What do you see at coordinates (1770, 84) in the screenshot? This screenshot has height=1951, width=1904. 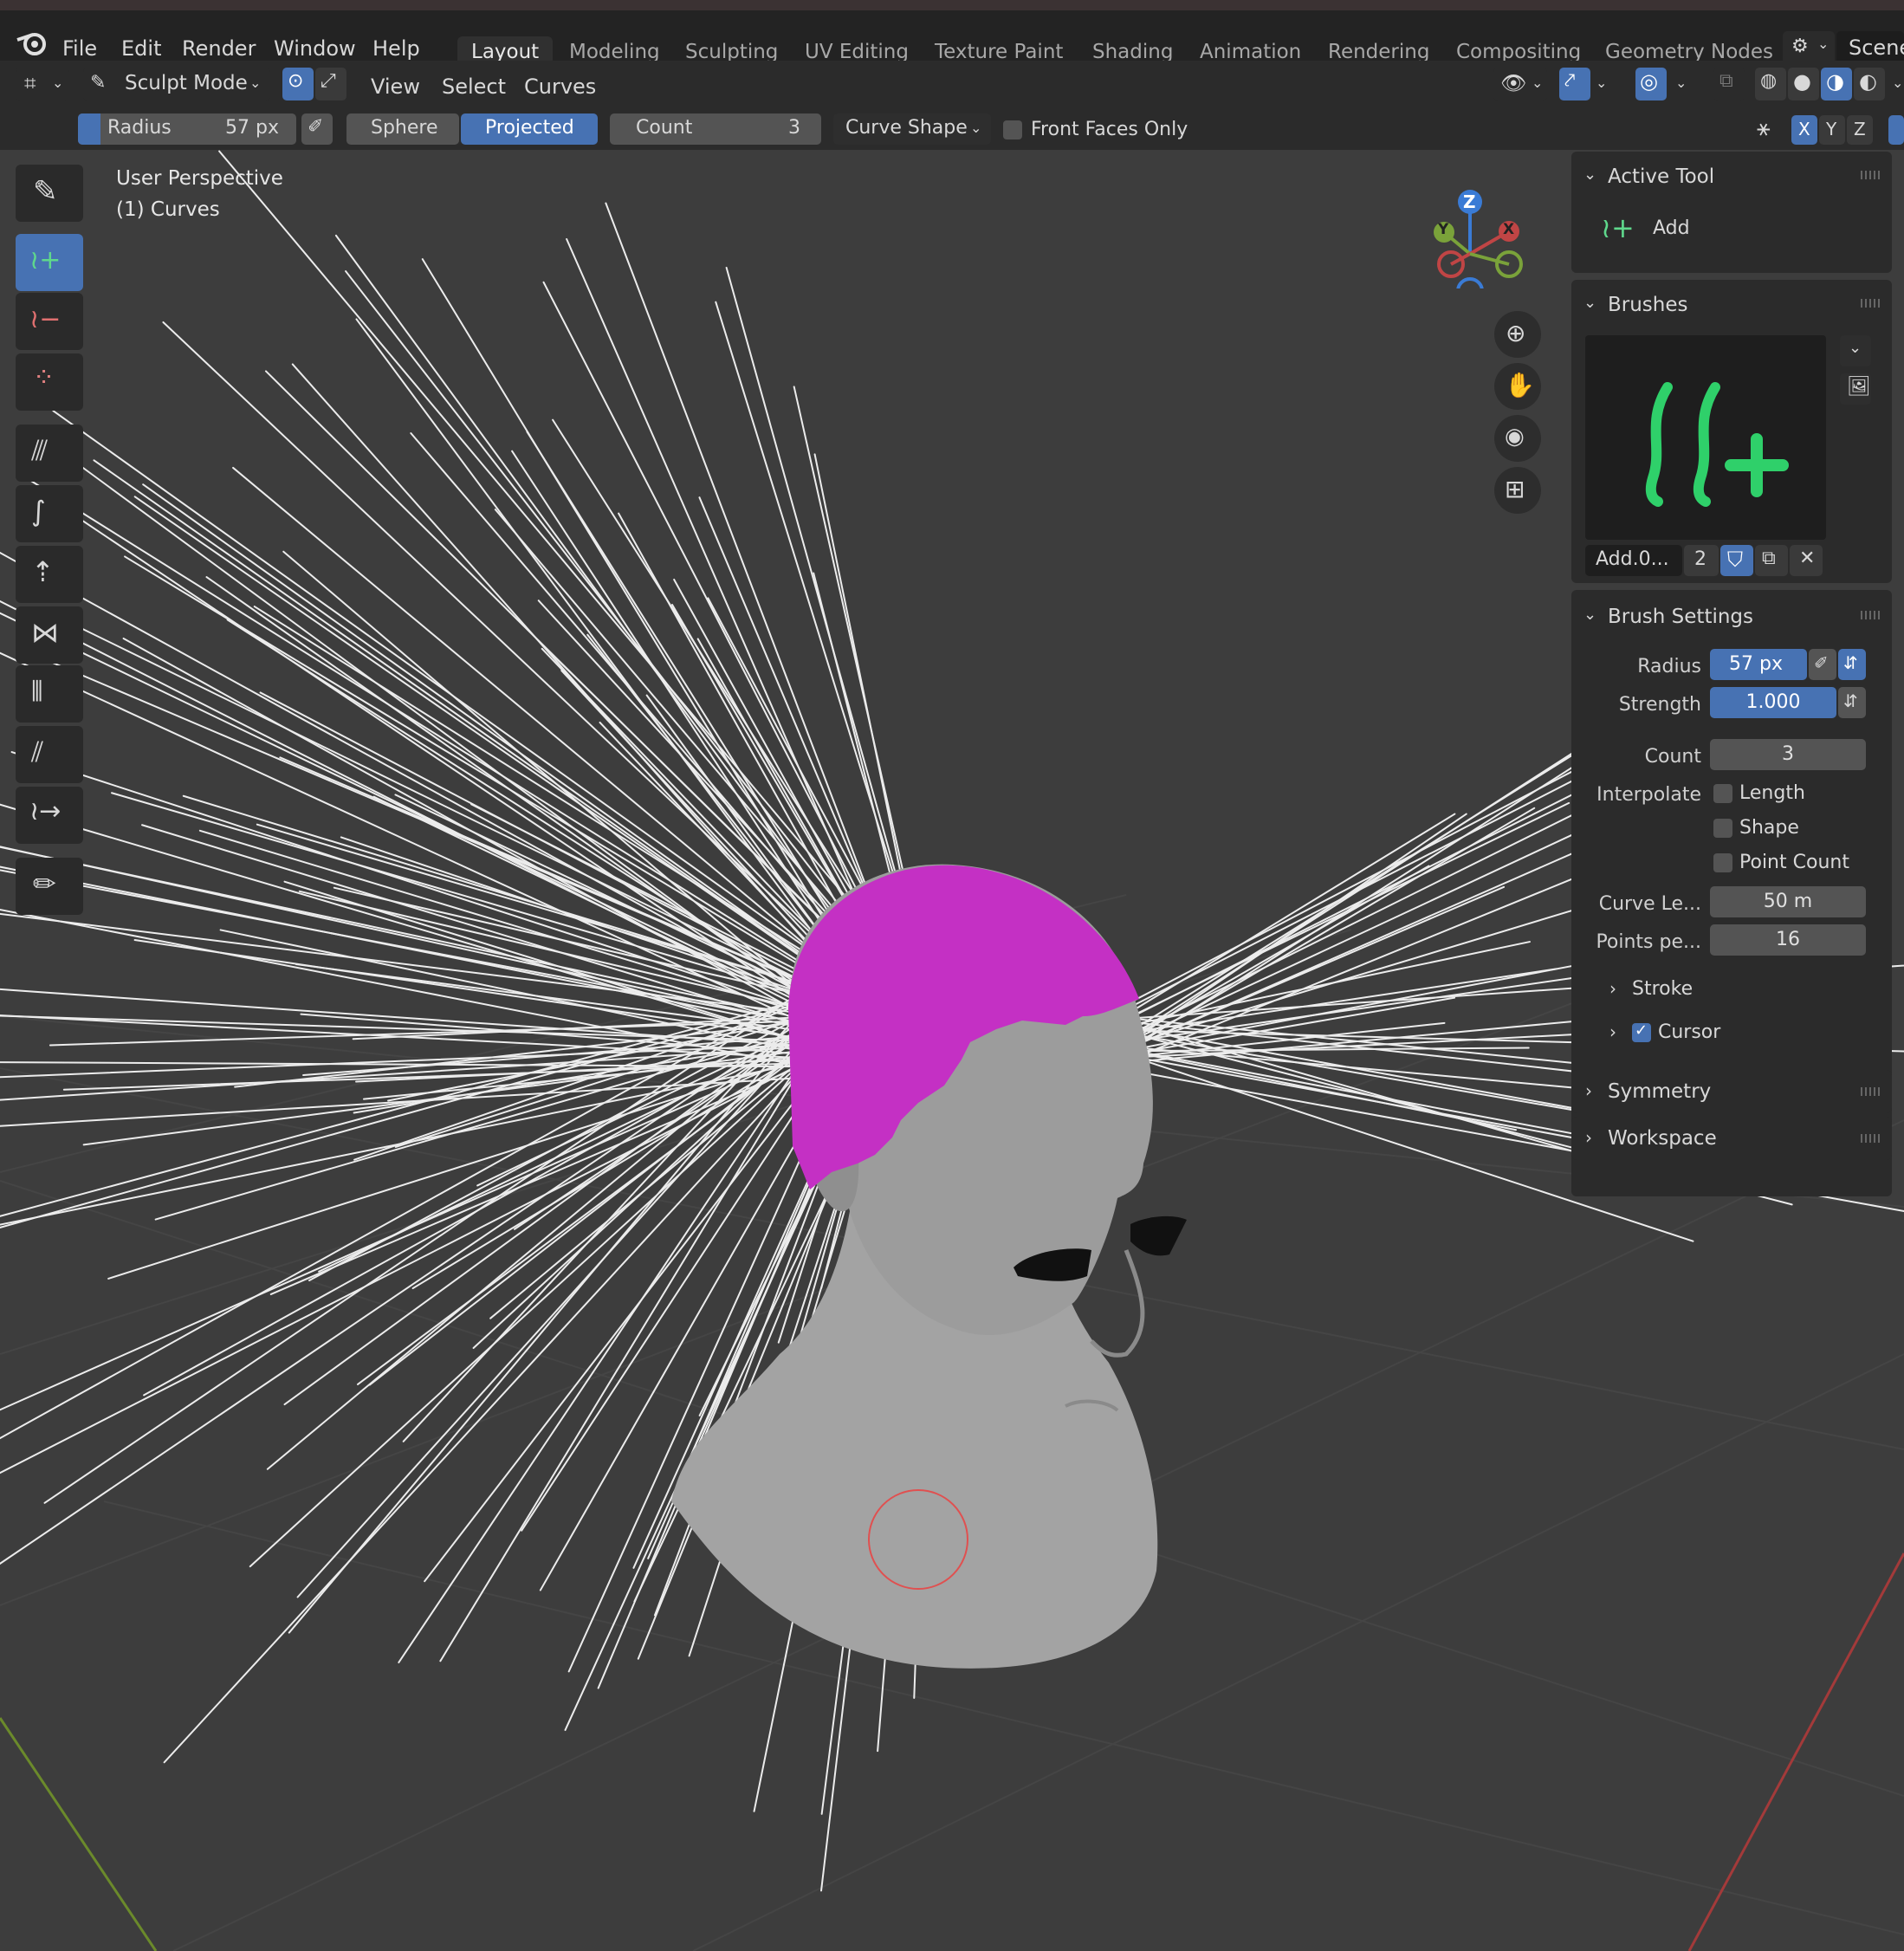 I see `shading-wireframe: ◍` at bounding box center [1770, 84].